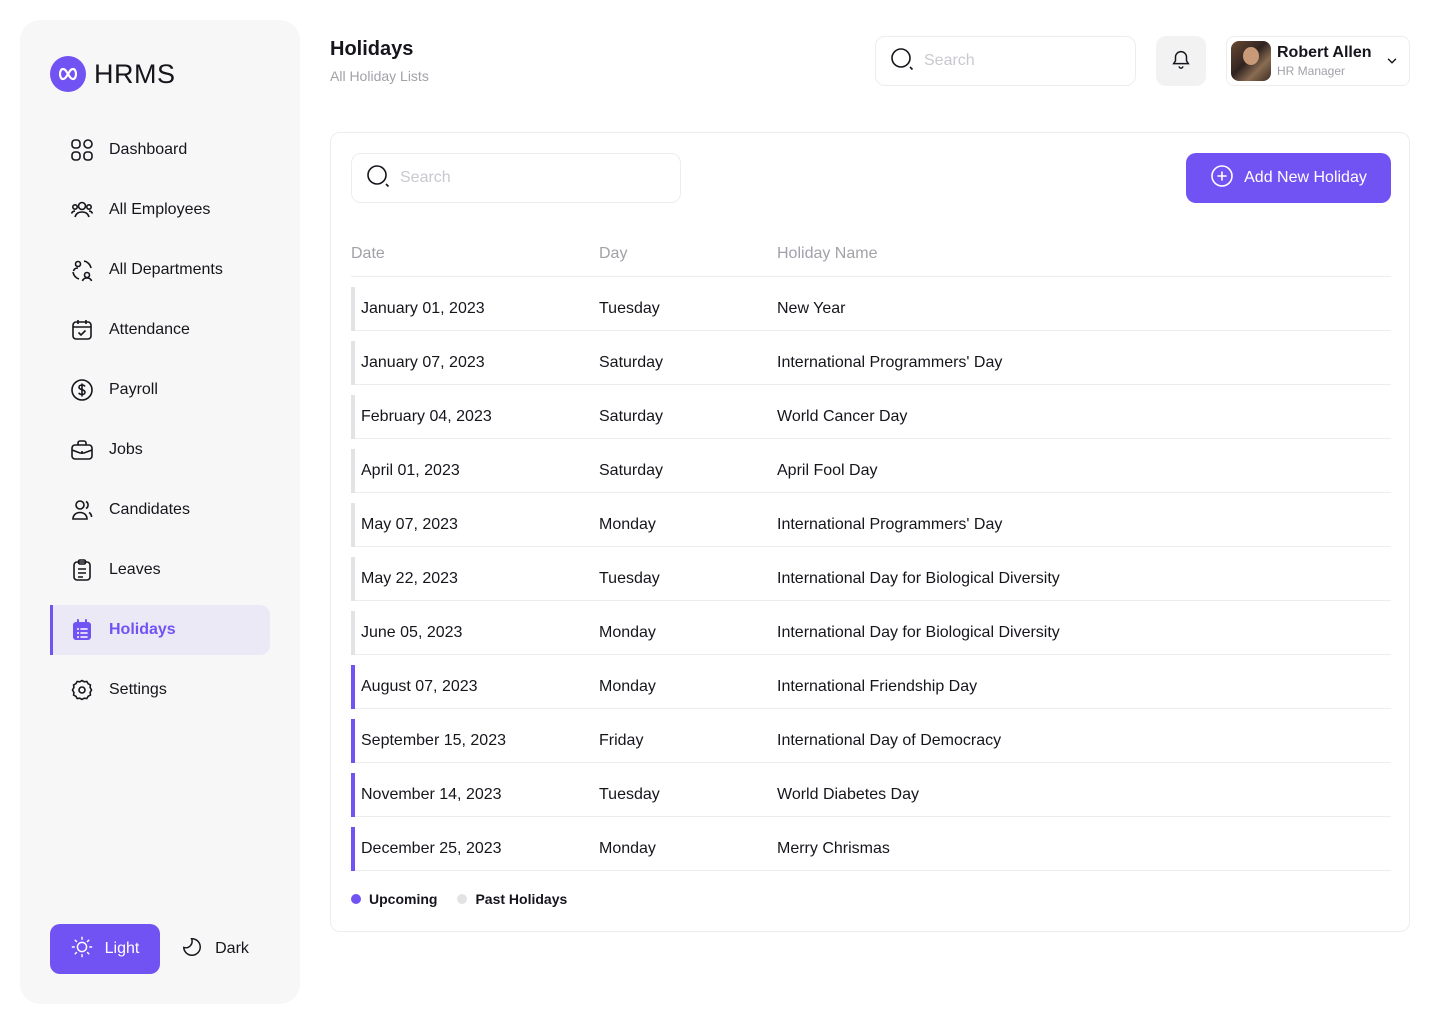 The width and height of the screenshot is (1440, 1024). I want to click on dark-theme-button: Dark, so click(215, 949).